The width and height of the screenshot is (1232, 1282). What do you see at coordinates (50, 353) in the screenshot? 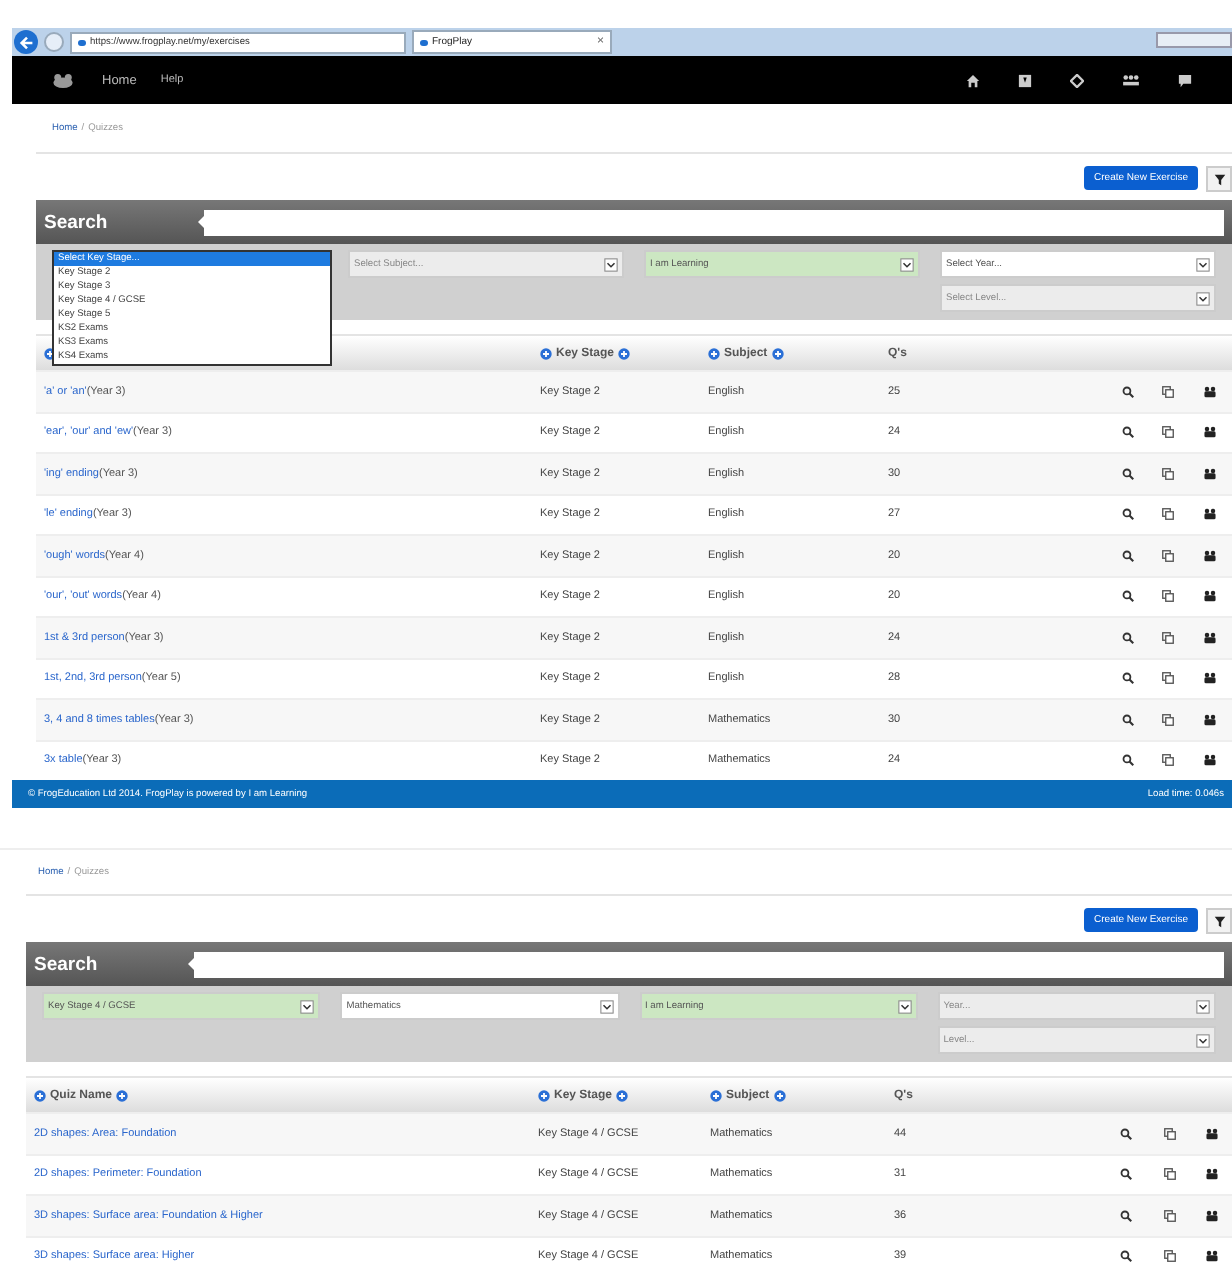
I see `sort-icon` at bounding box center [50, 353].